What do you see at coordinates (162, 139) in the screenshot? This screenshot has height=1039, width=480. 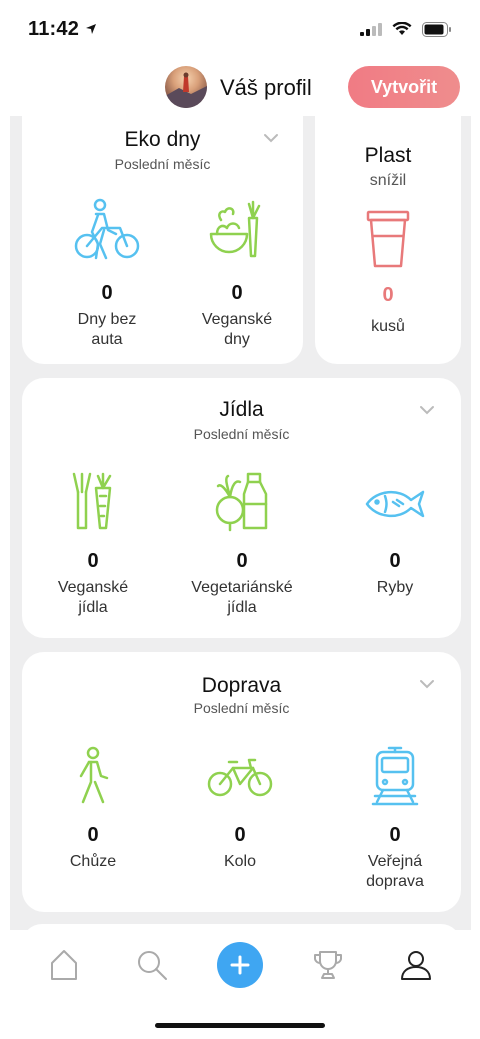 I see `card-title: Eko dny` at bounding box center [162, 139].